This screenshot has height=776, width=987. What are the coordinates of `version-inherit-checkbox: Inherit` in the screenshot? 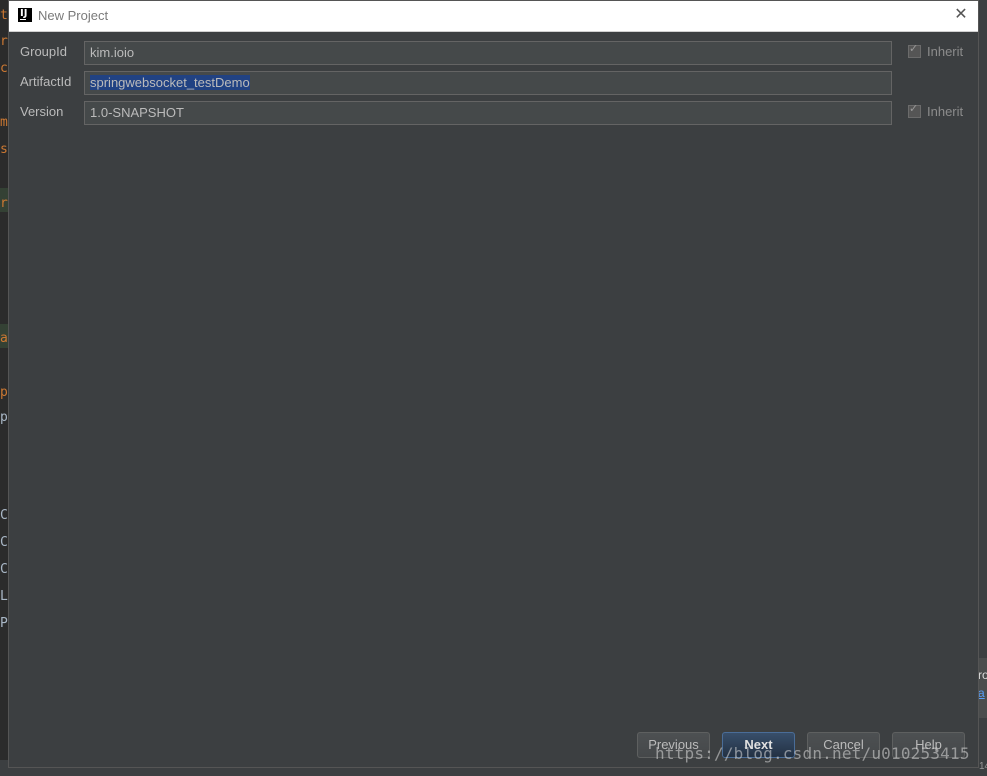 It's located at (936, 110).